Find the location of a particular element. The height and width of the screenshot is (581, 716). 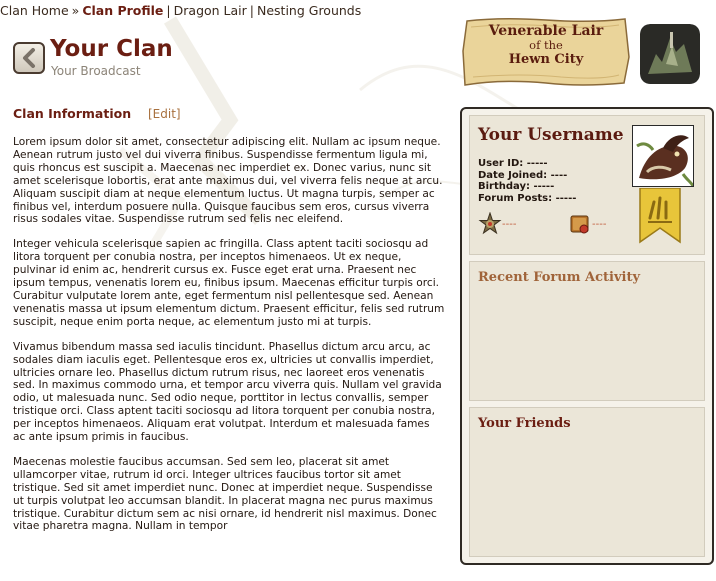

breadcrumb-clan-home: Clan Home is located at coordinates (34, 10).